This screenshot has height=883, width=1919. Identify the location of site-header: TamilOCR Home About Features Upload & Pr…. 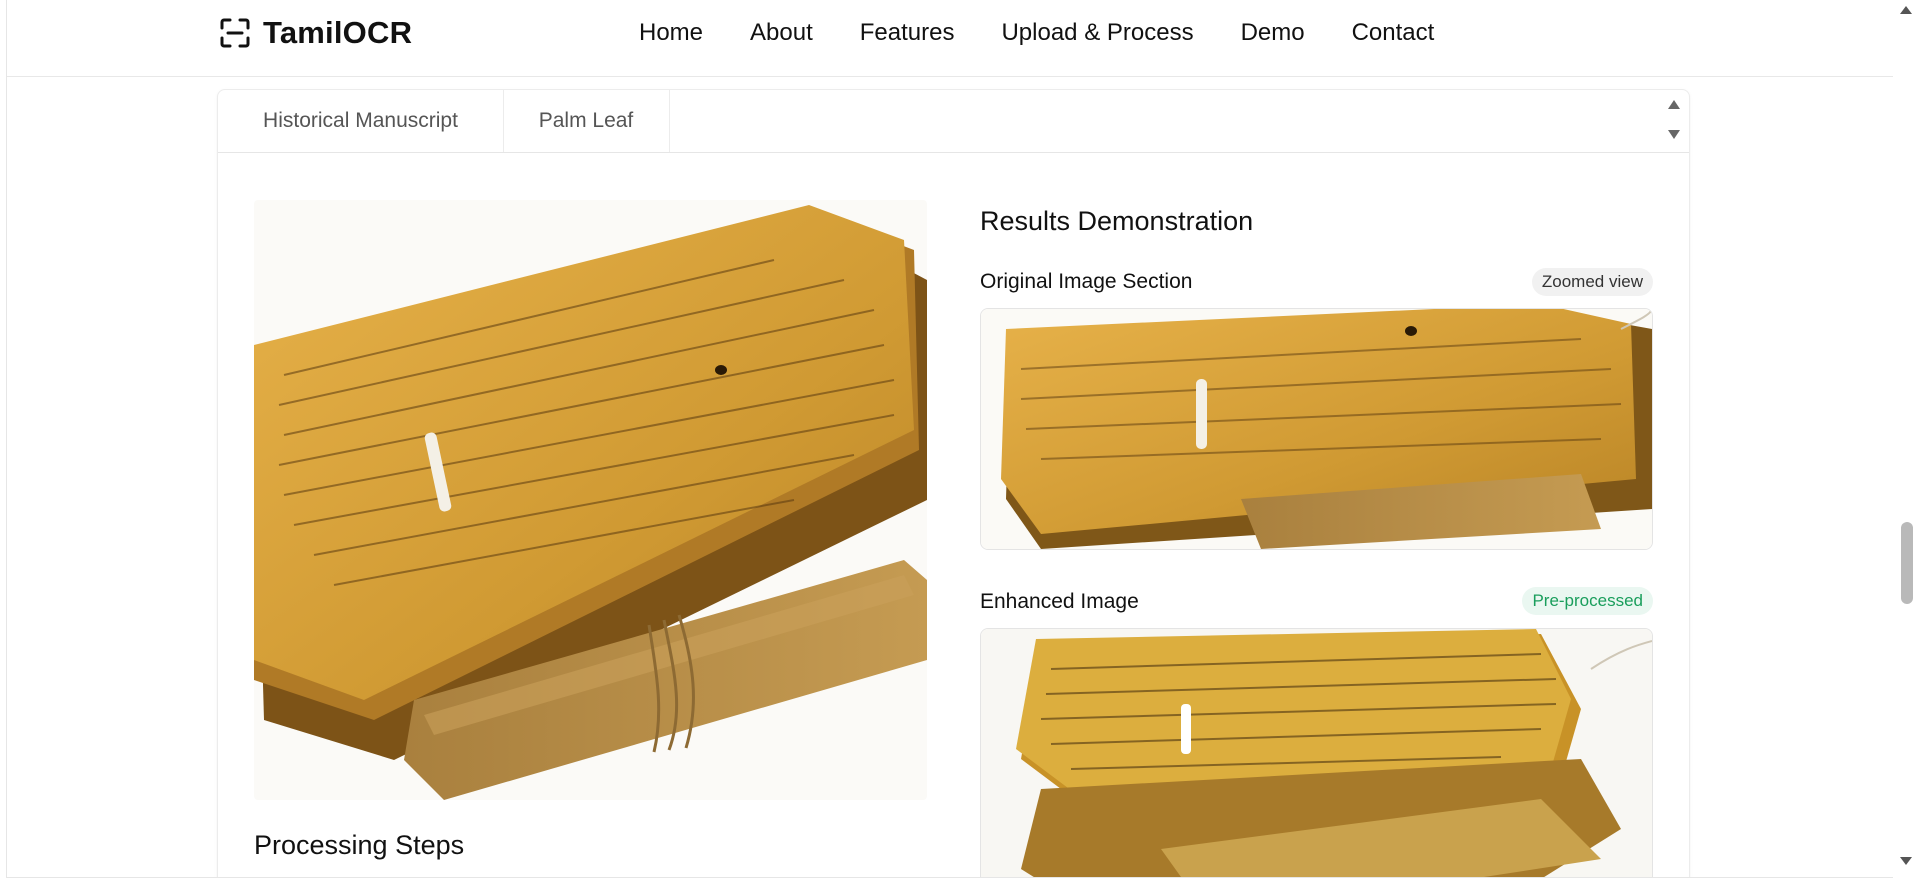
(950, 38).